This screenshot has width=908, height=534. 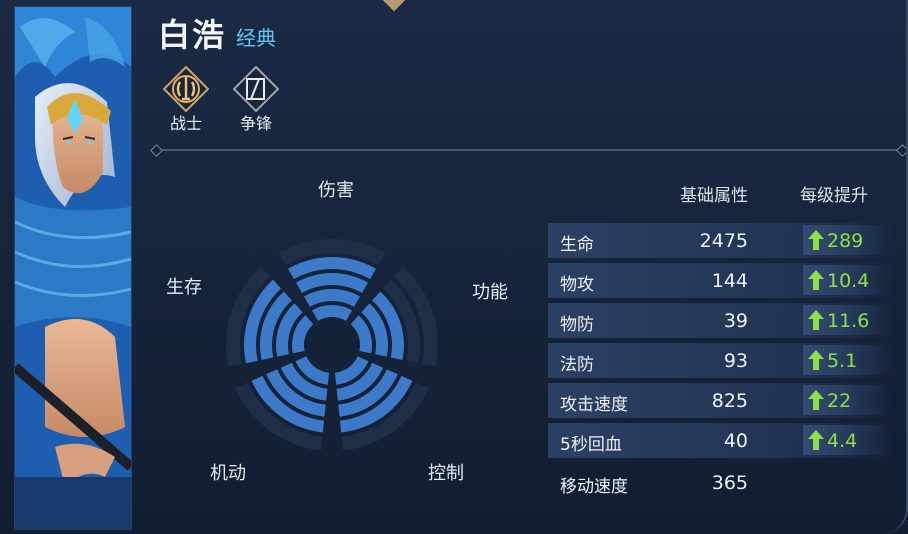 I want to click on stat-growth: 22, so click(x=848, y=400).